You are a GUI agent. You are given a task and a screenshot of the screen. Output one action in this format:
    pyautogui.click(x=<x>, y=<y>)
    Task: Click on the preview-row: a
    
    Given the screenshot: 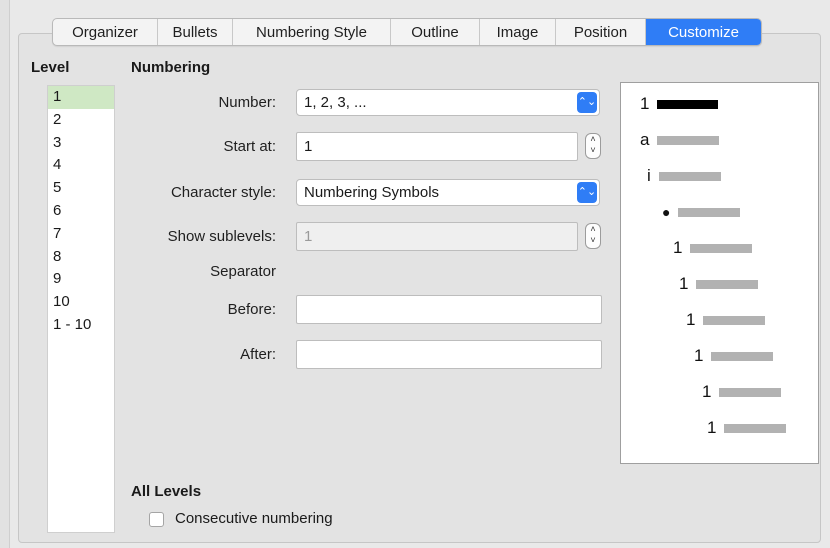 What is the action you would take?
    pyautogui.click(x=680, y=140)
    